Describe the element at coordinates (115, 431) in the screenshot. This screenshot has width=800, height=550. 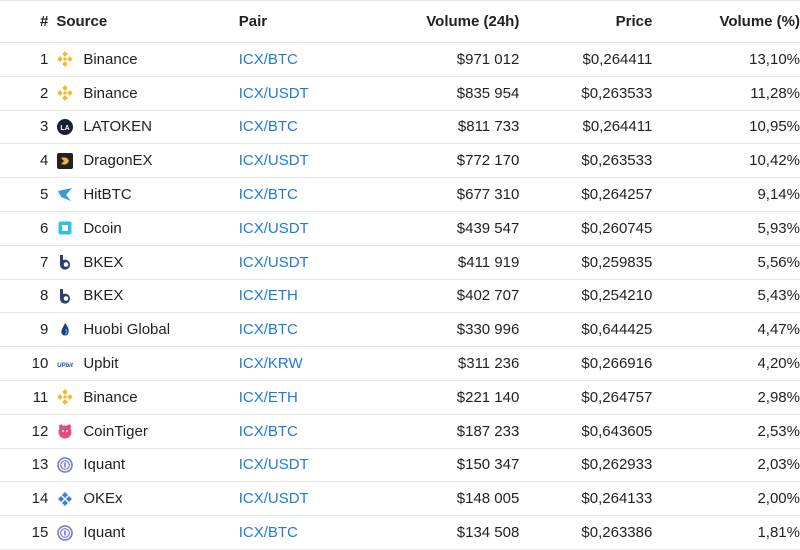
I see `source-name: CoinTiger` at that location.